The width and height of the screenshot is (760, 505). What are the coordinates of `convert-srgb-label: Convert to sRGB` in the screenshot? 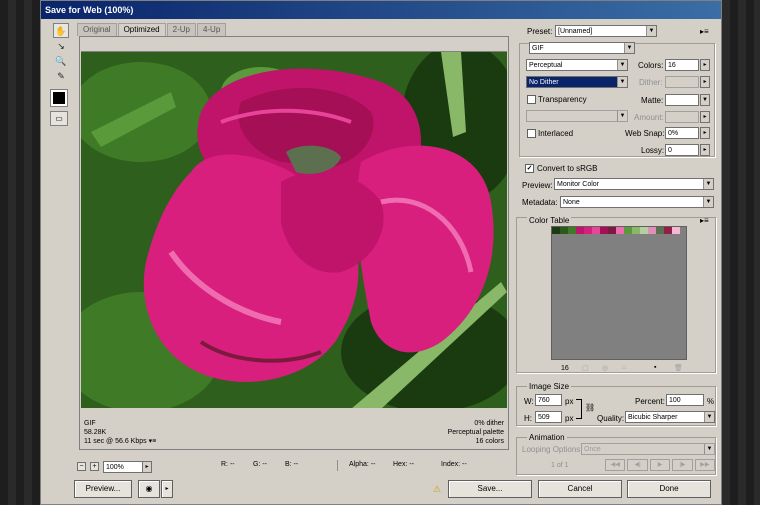 It's located at (567, 168).